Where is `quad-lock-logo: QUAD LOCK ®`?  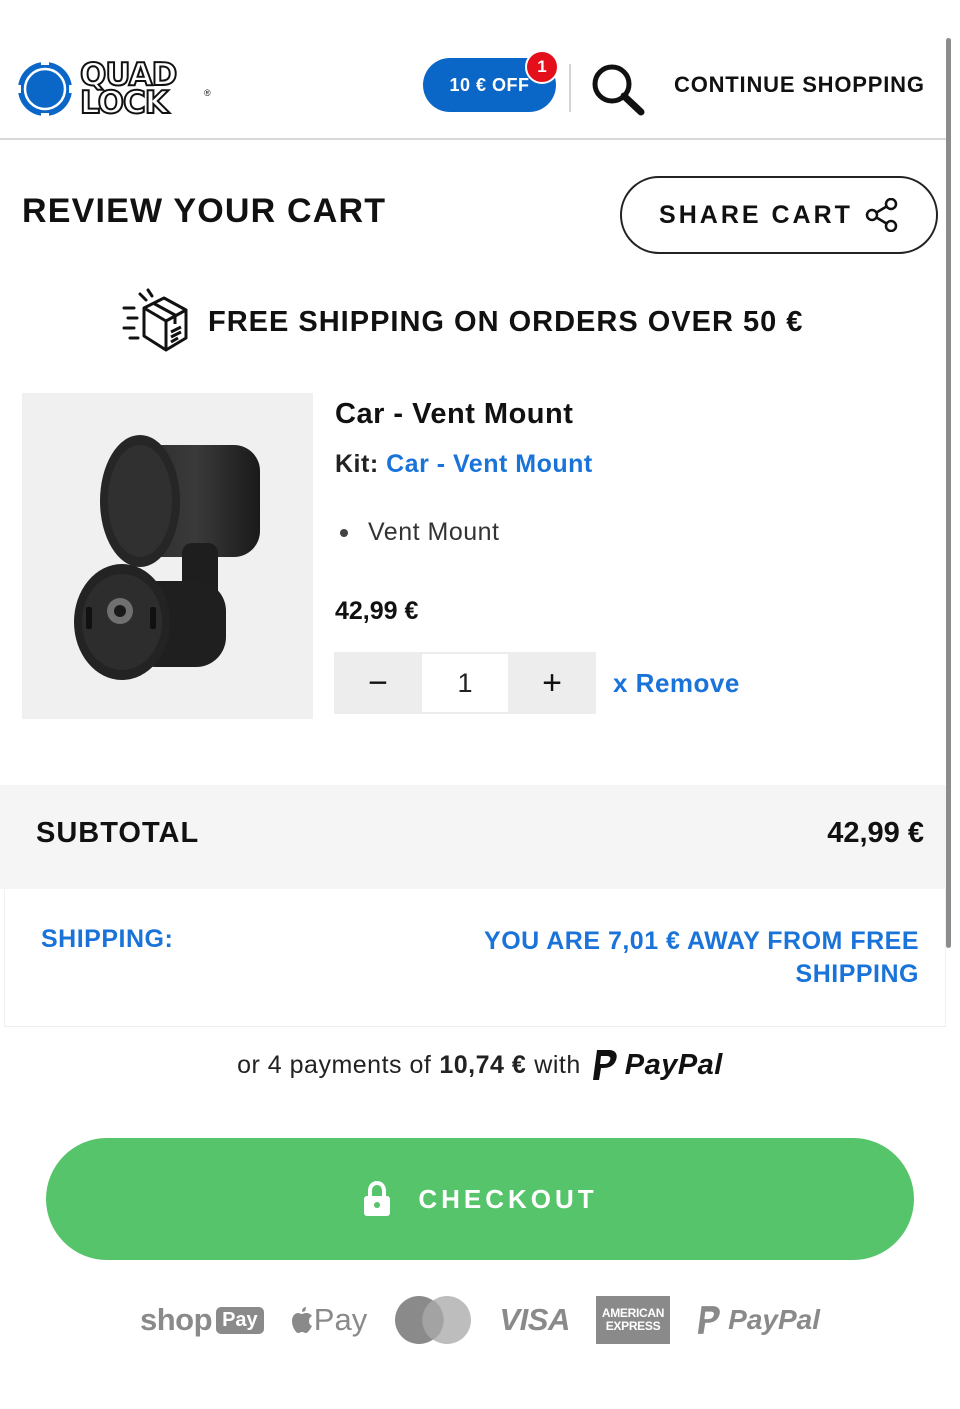
quad-lock-logo: QUAD LOCK ® is located at coordinates (113, 89).